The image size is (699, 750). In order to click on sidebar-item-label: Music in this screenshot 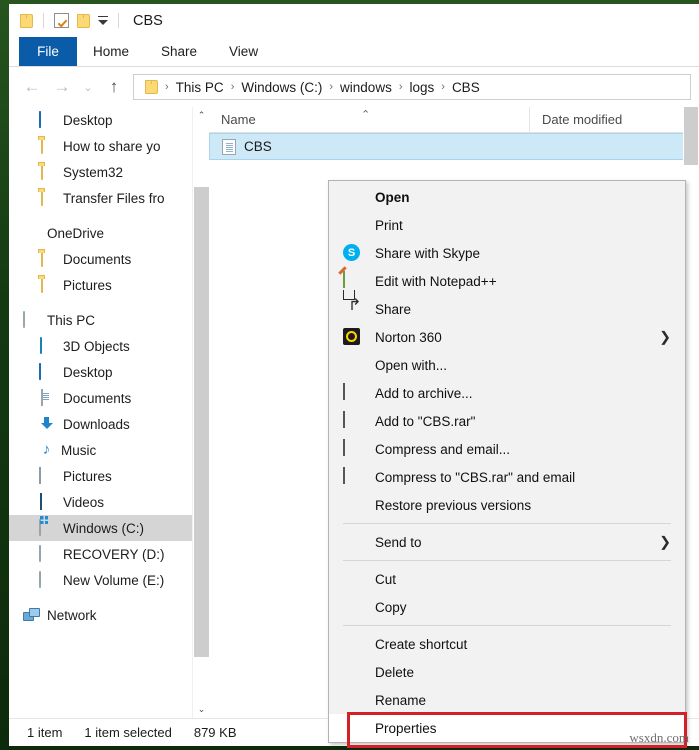, I will do `click(79, 450)`.